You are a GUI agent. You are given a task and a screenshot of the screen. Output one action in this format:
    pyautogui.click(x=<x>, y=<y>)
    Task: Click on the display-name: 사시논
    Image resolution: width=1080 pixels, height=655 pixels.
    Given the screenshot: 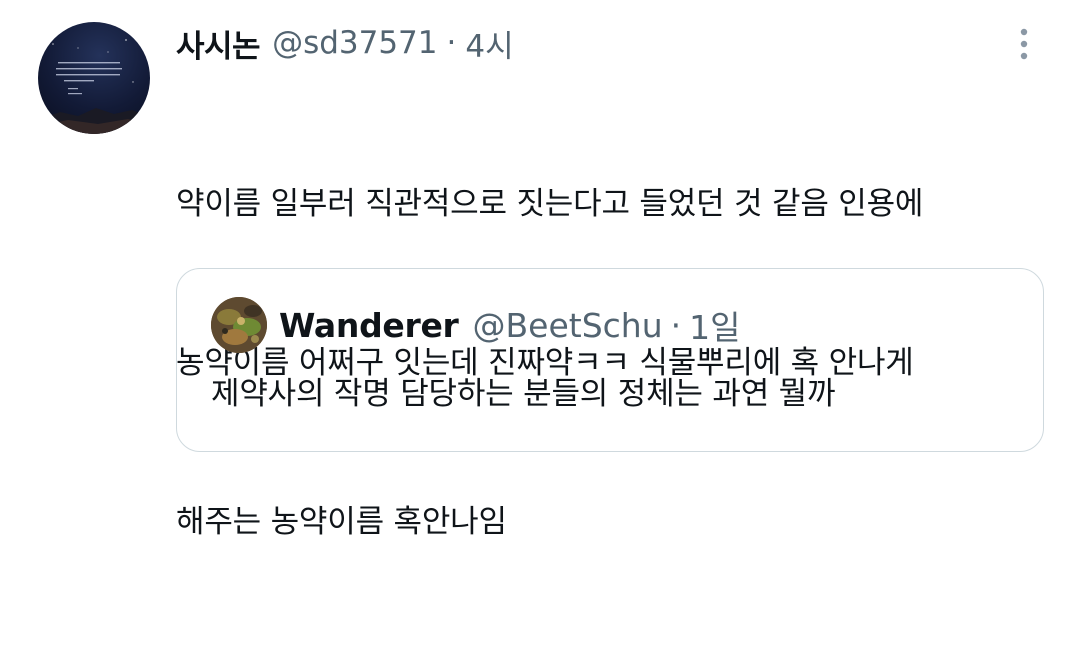 What is the action you would take?
    pyautogui.click(x=218, y=43)
    